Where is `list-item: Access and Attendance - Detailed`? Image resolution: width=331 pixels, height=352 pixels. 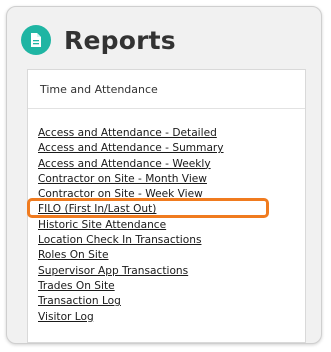 list-item: Access and Attendance - Detailed is located at coordinates (131, 133).